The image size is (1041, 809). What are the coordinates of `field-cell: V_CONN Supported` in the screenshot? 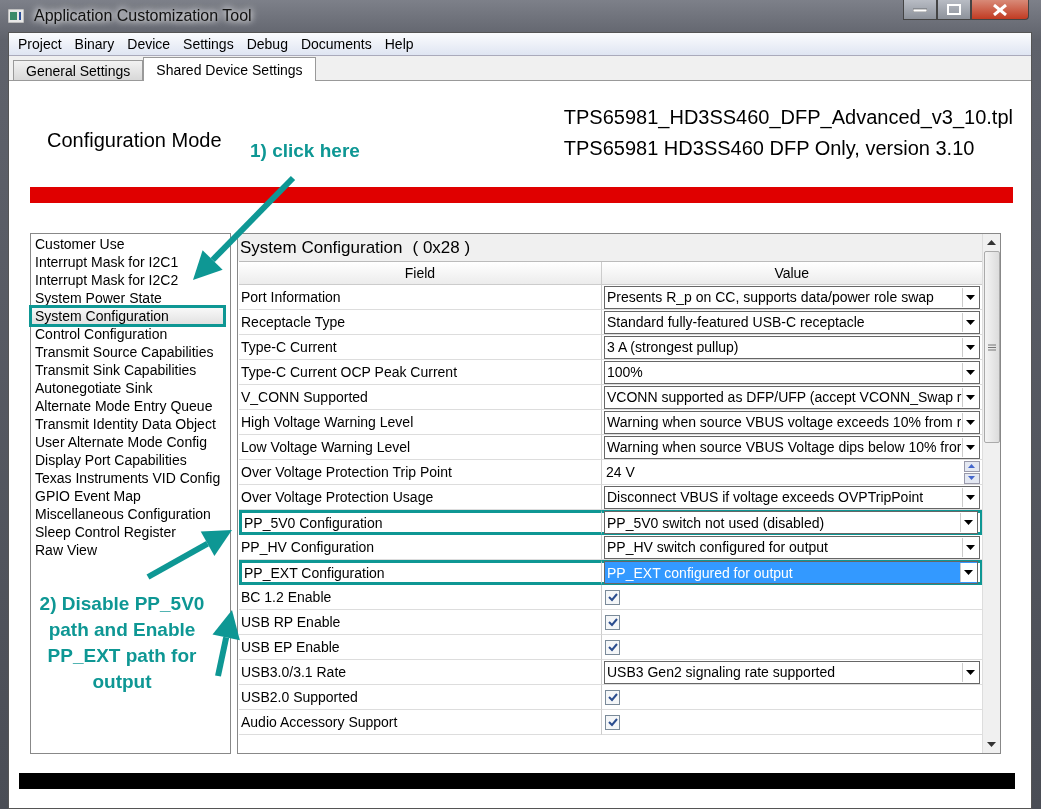 It's located at (420, 397).